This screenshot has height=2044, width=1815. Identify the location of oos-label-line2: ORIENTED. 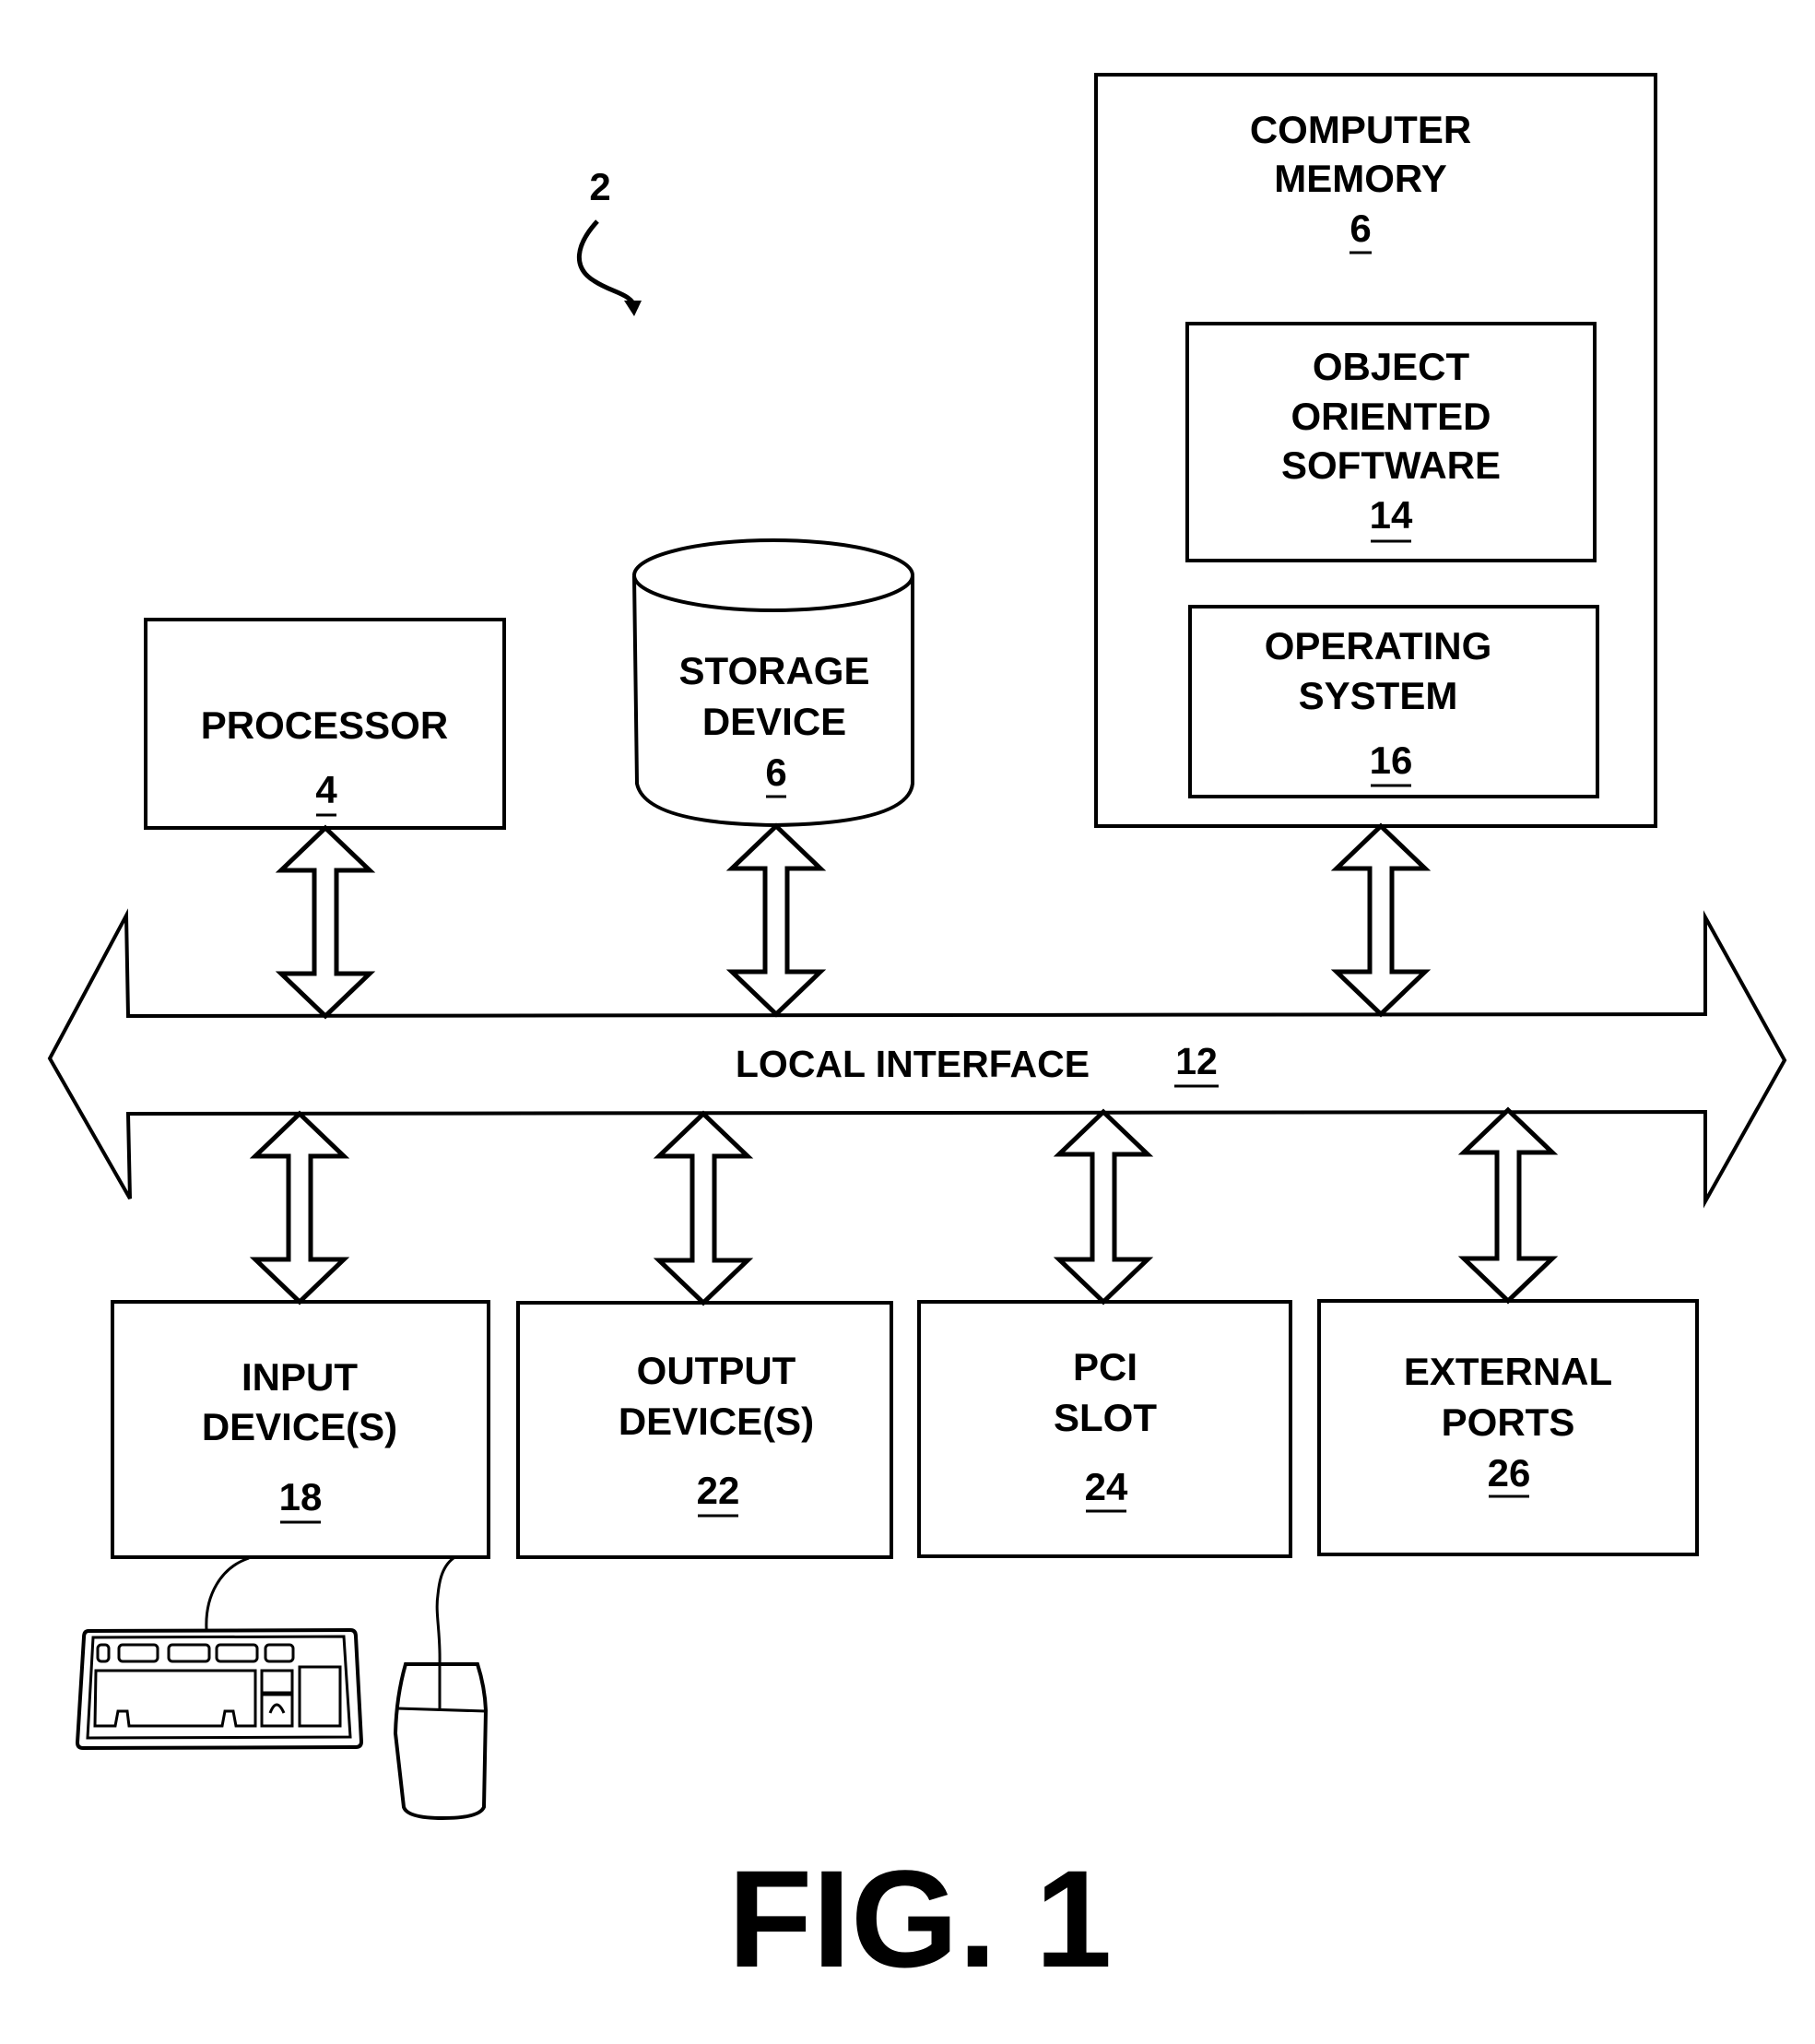
(1391, 416).